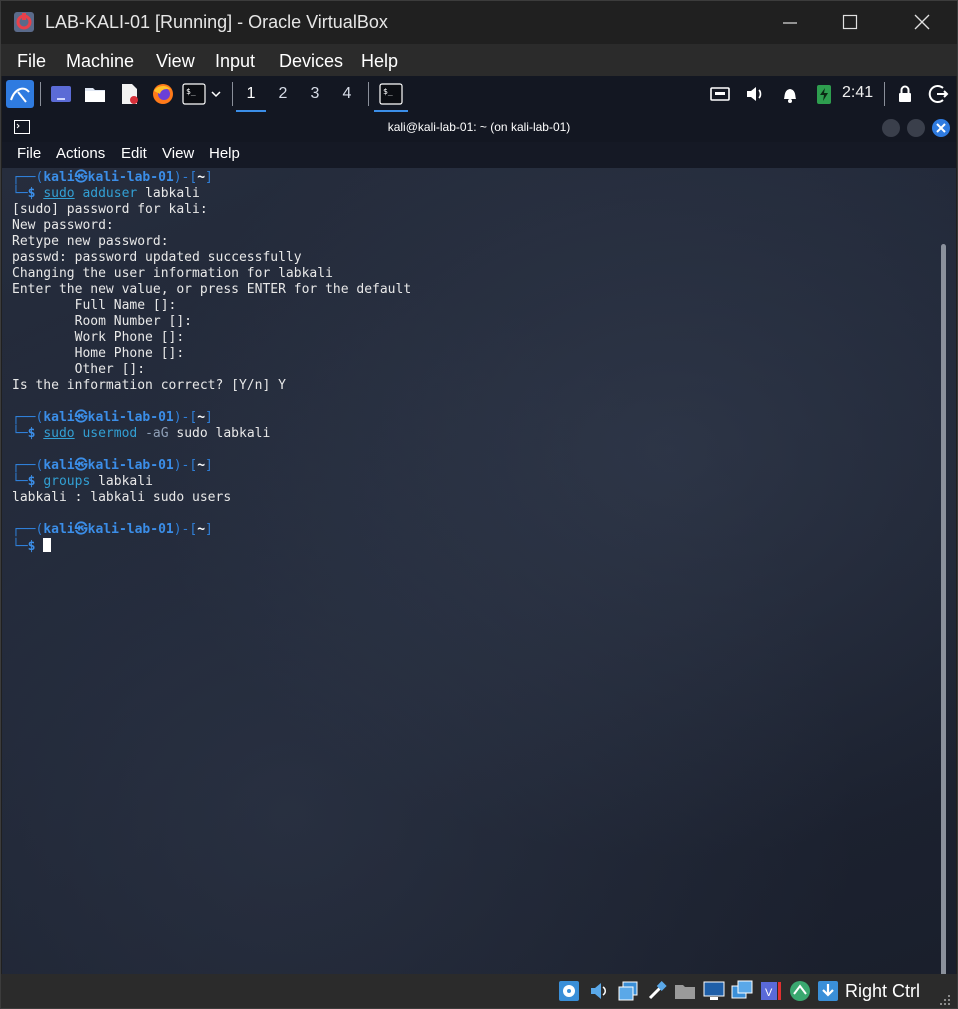 Image resolution: width=958 pixels, height=1009 pixels. Describe the element at coordinates (61, 94) in the screenshot. I see `show-desktop-icon` at that location.